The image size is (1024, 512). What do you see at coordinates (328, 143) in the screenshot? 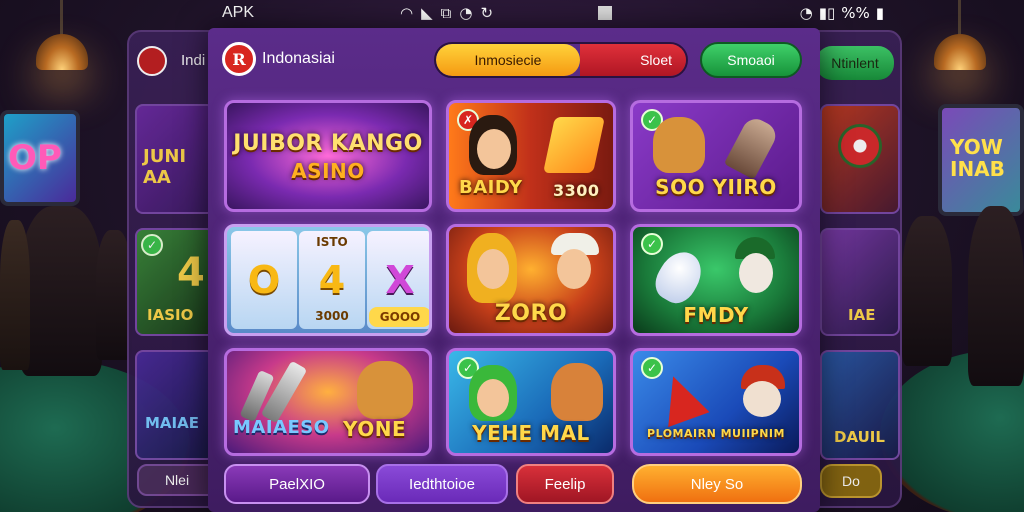
I see `game-title-line1: JUIBOR KANGO` at bounding box center [328, 143].